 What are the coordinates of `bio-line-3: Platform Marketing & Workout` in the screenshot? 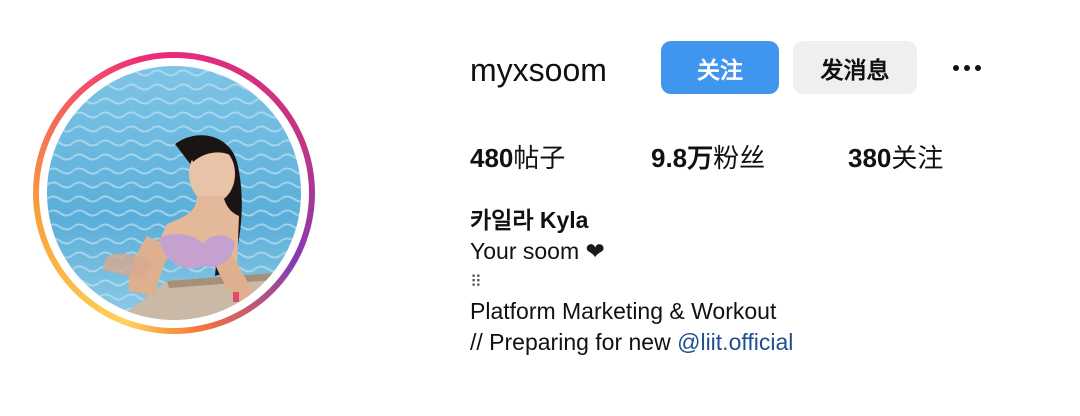 It's located at (623, 311).